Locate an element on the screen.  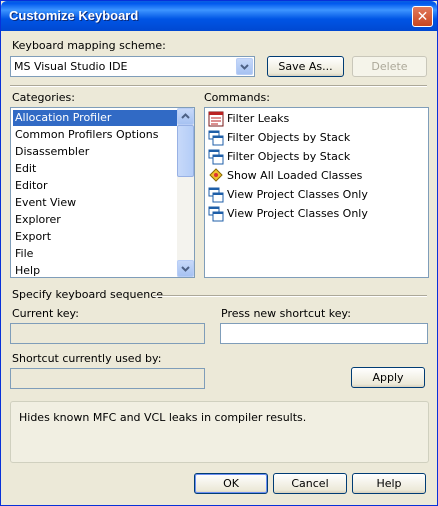
category-item: Common Profilers Options is located at coordinates (85, 135).